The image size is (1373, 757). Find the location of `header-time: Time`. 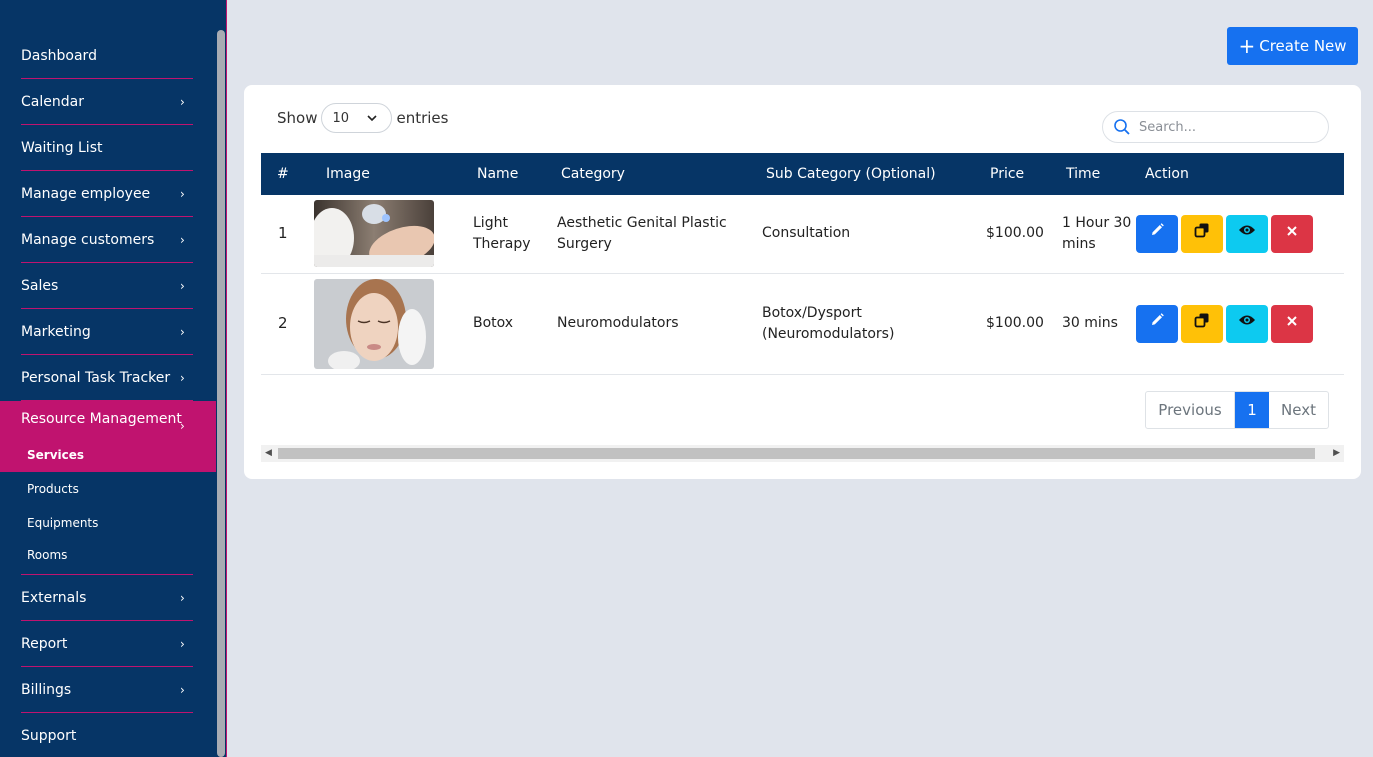

header-time: Time is located at coordinates (1093, 174).